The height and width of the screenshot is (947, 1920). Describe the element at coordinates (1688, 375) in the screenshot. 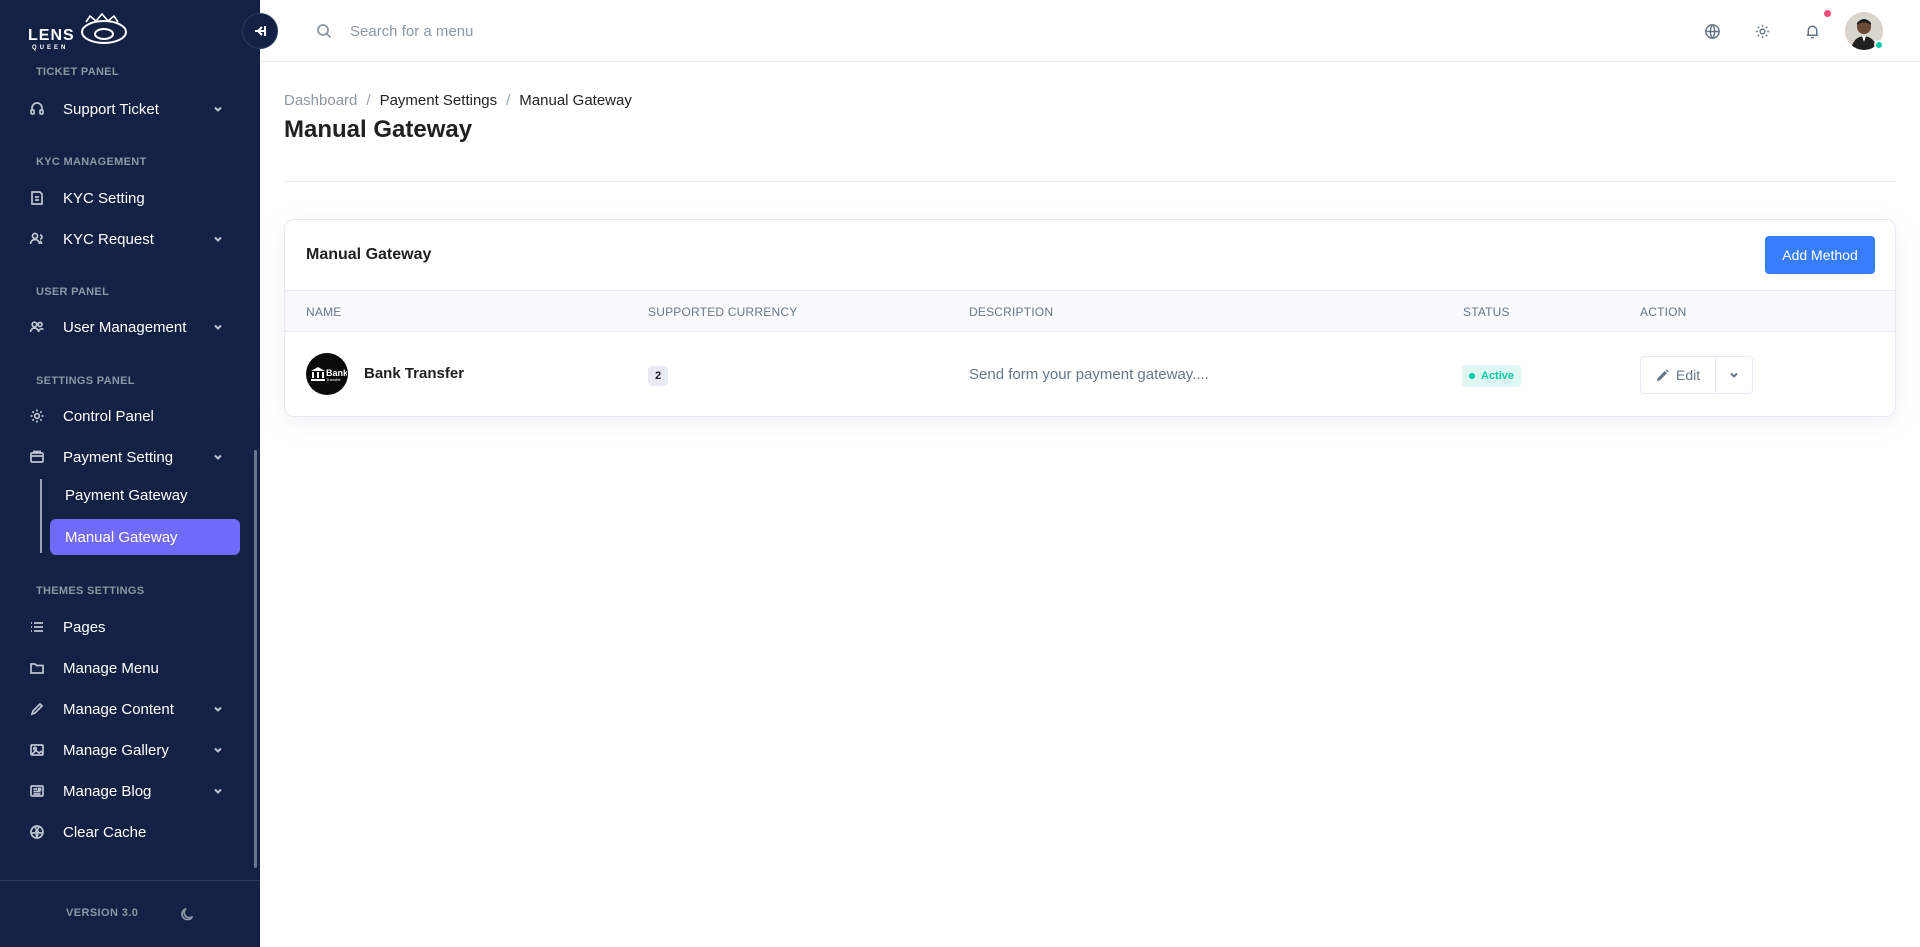

I see `edit-button-label: Edit` at that location.